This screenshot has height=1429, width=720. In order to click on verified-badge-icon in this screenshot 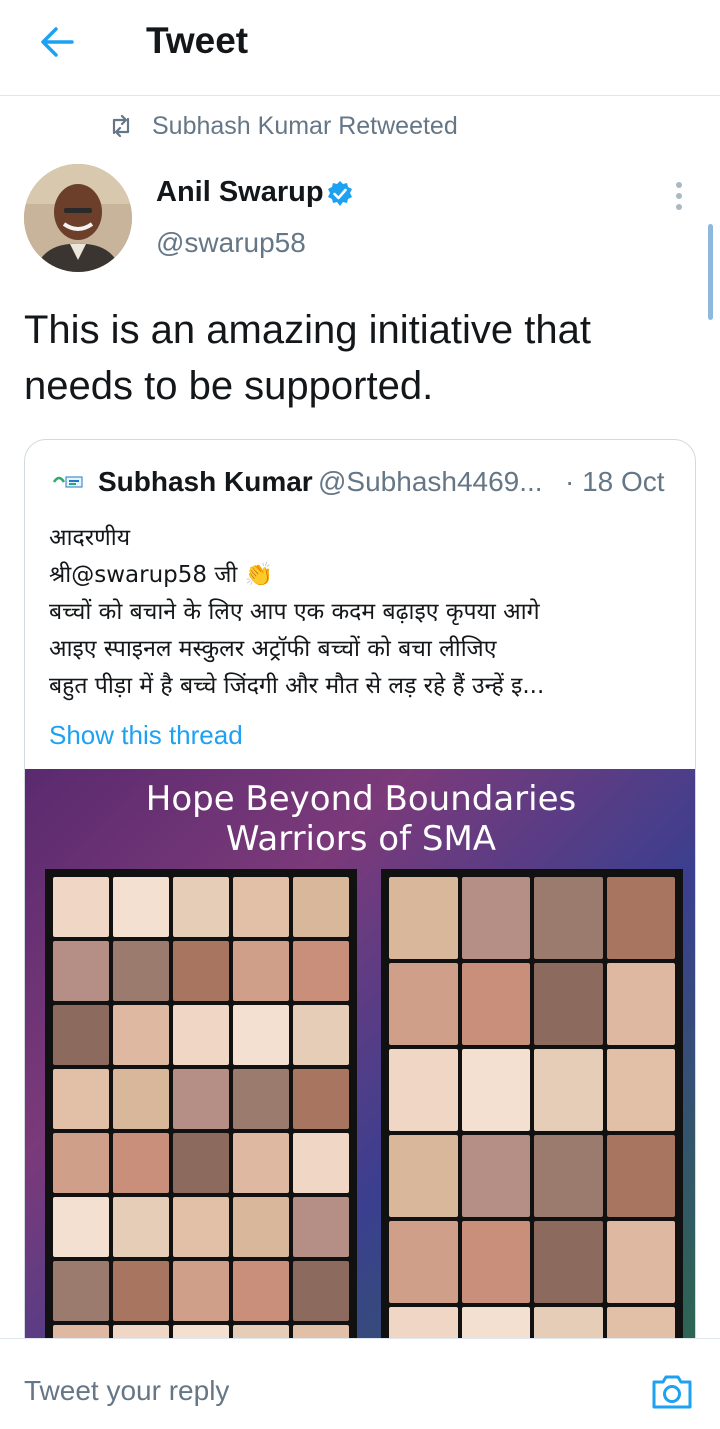, I will do `click(340, 193)`.